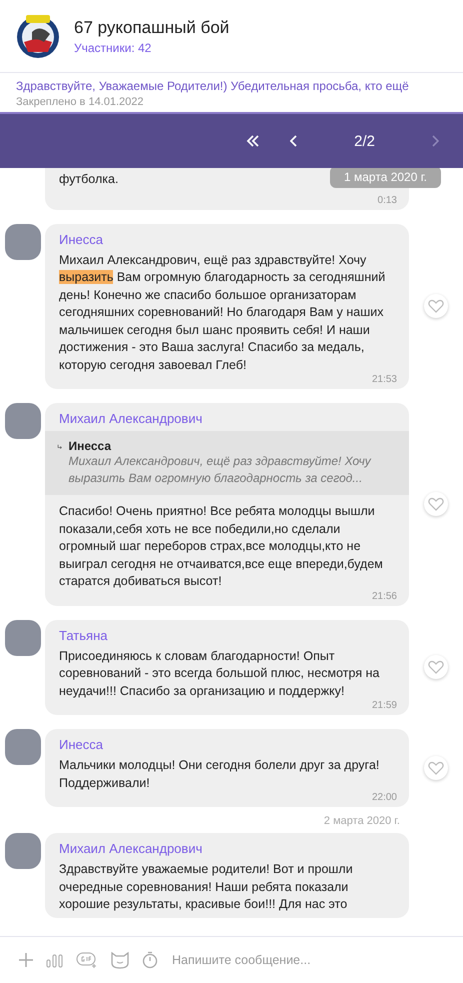 The height and width of the screenshot is (983, 463). What do you see at coordinates (228, 635) in the screenshot?
I see `message-author: Татьяна` at bounding box center [228, 635].